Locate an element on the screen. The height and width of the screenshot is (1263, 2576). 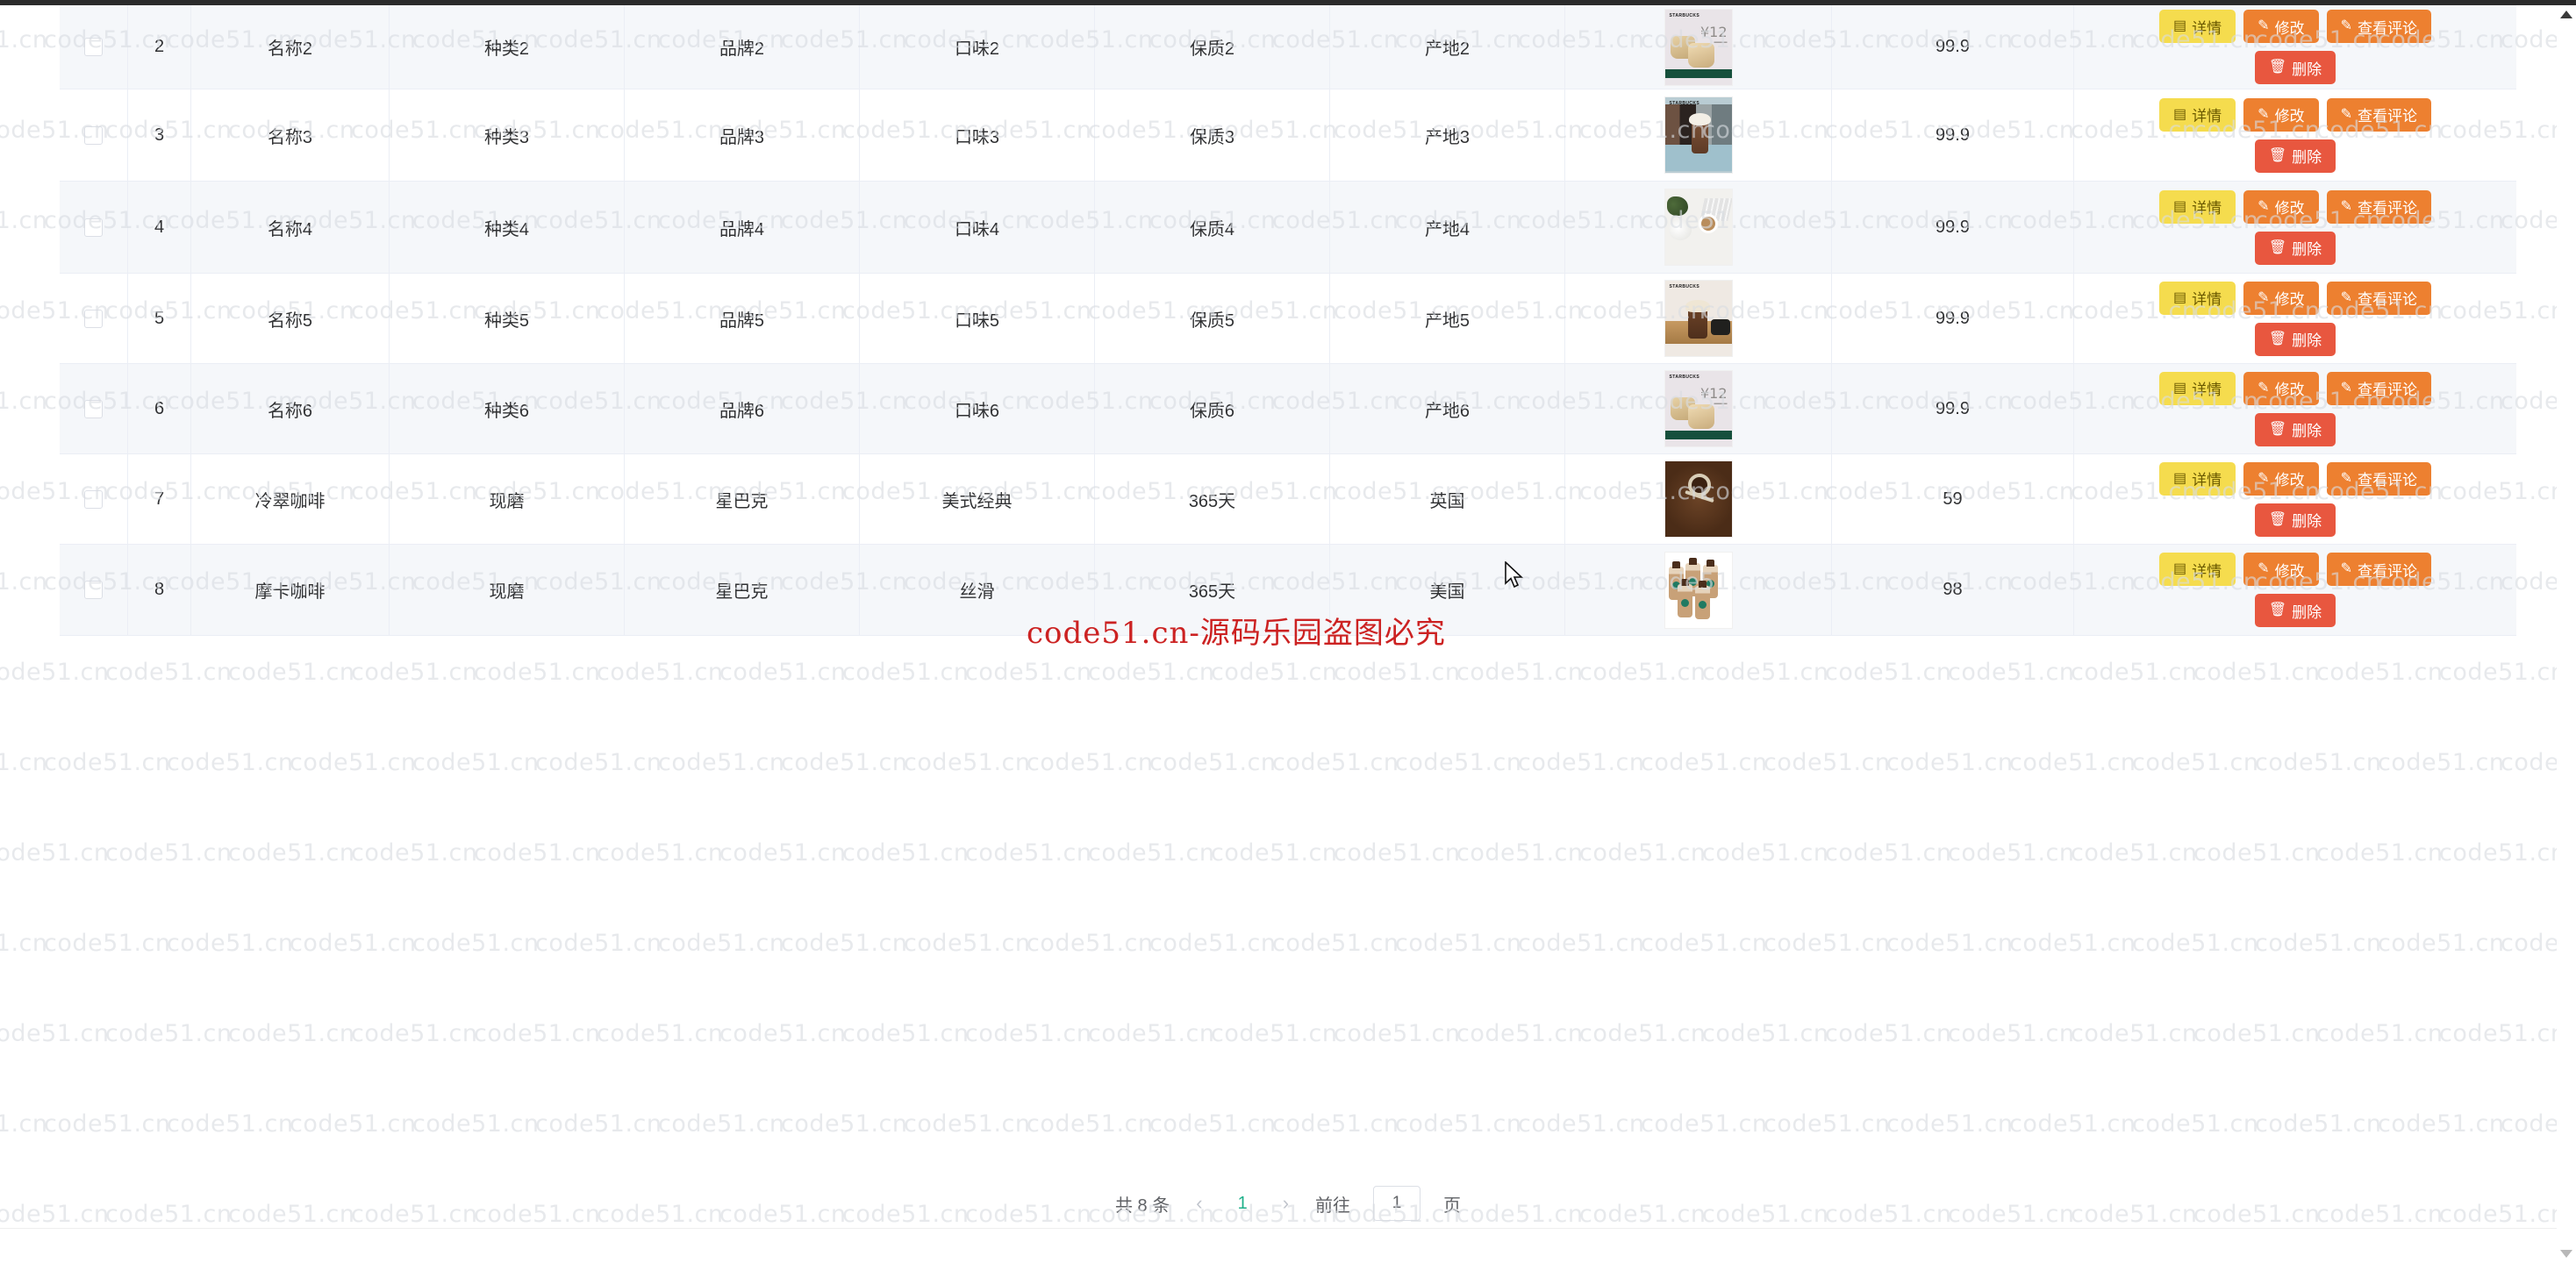
row-image-cell: STARBUCKS is located at coordinates (1698, 135).